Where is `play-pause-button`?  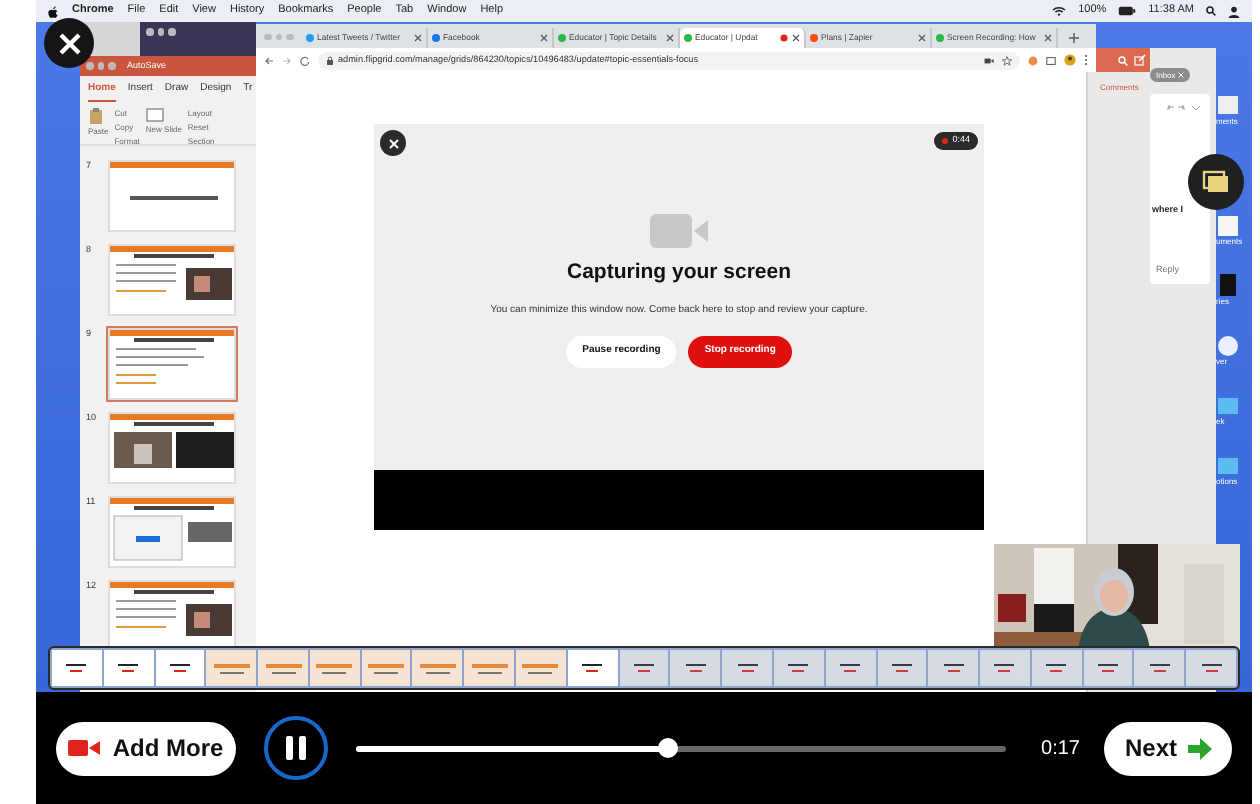 play-pause-button is located at coordinates (296, 748).